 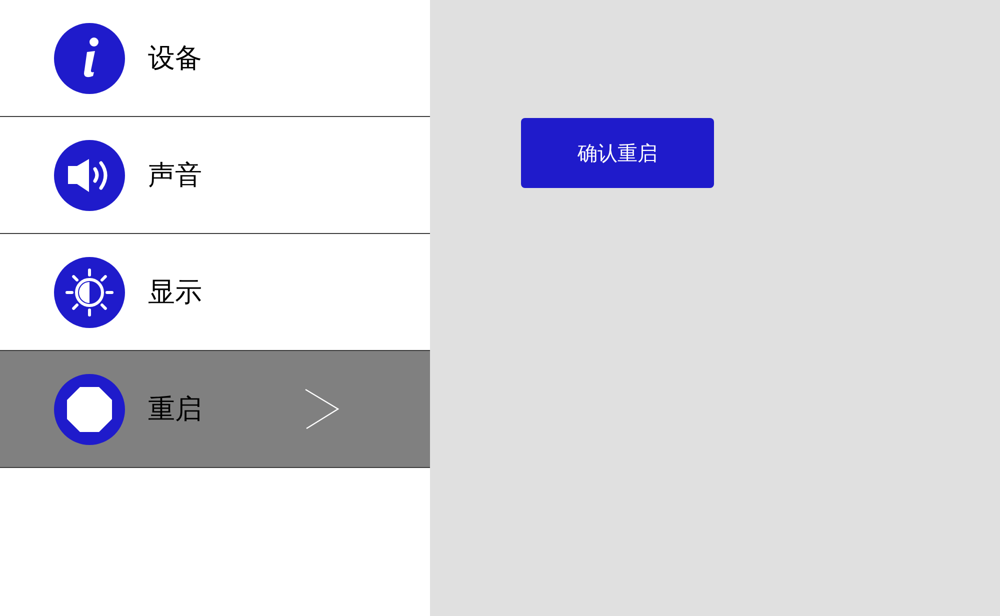 I want to click on confirm-restart-button: 确认重启, so click(x=617, y=153).